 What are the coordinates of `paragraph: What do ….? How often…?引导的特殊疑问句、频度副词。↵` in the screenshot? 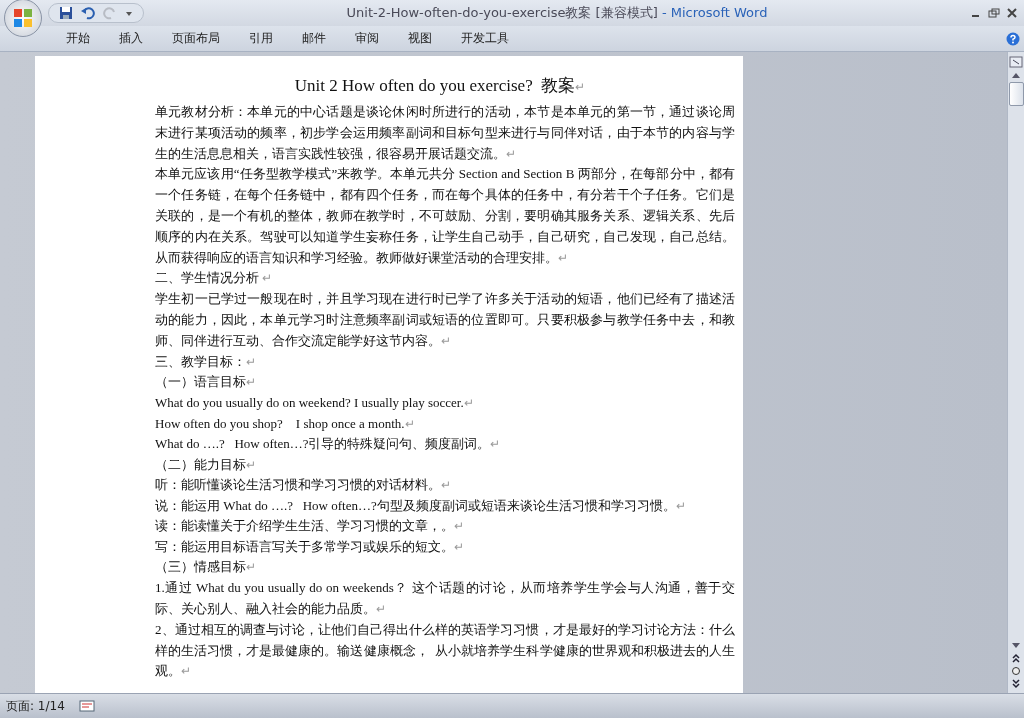 It's located at (328, 444).